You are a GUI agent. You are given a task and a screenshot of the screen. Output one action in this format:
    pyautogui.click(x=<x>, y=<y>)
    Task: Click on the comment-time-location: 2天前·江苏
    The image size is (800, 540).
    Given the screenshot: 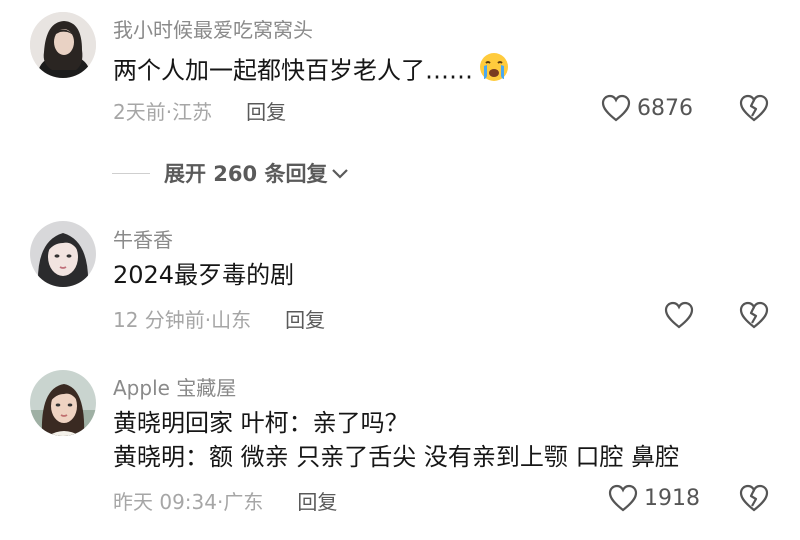 What is the action you would take?
    pyautogui.click(x=163, y=112)
    